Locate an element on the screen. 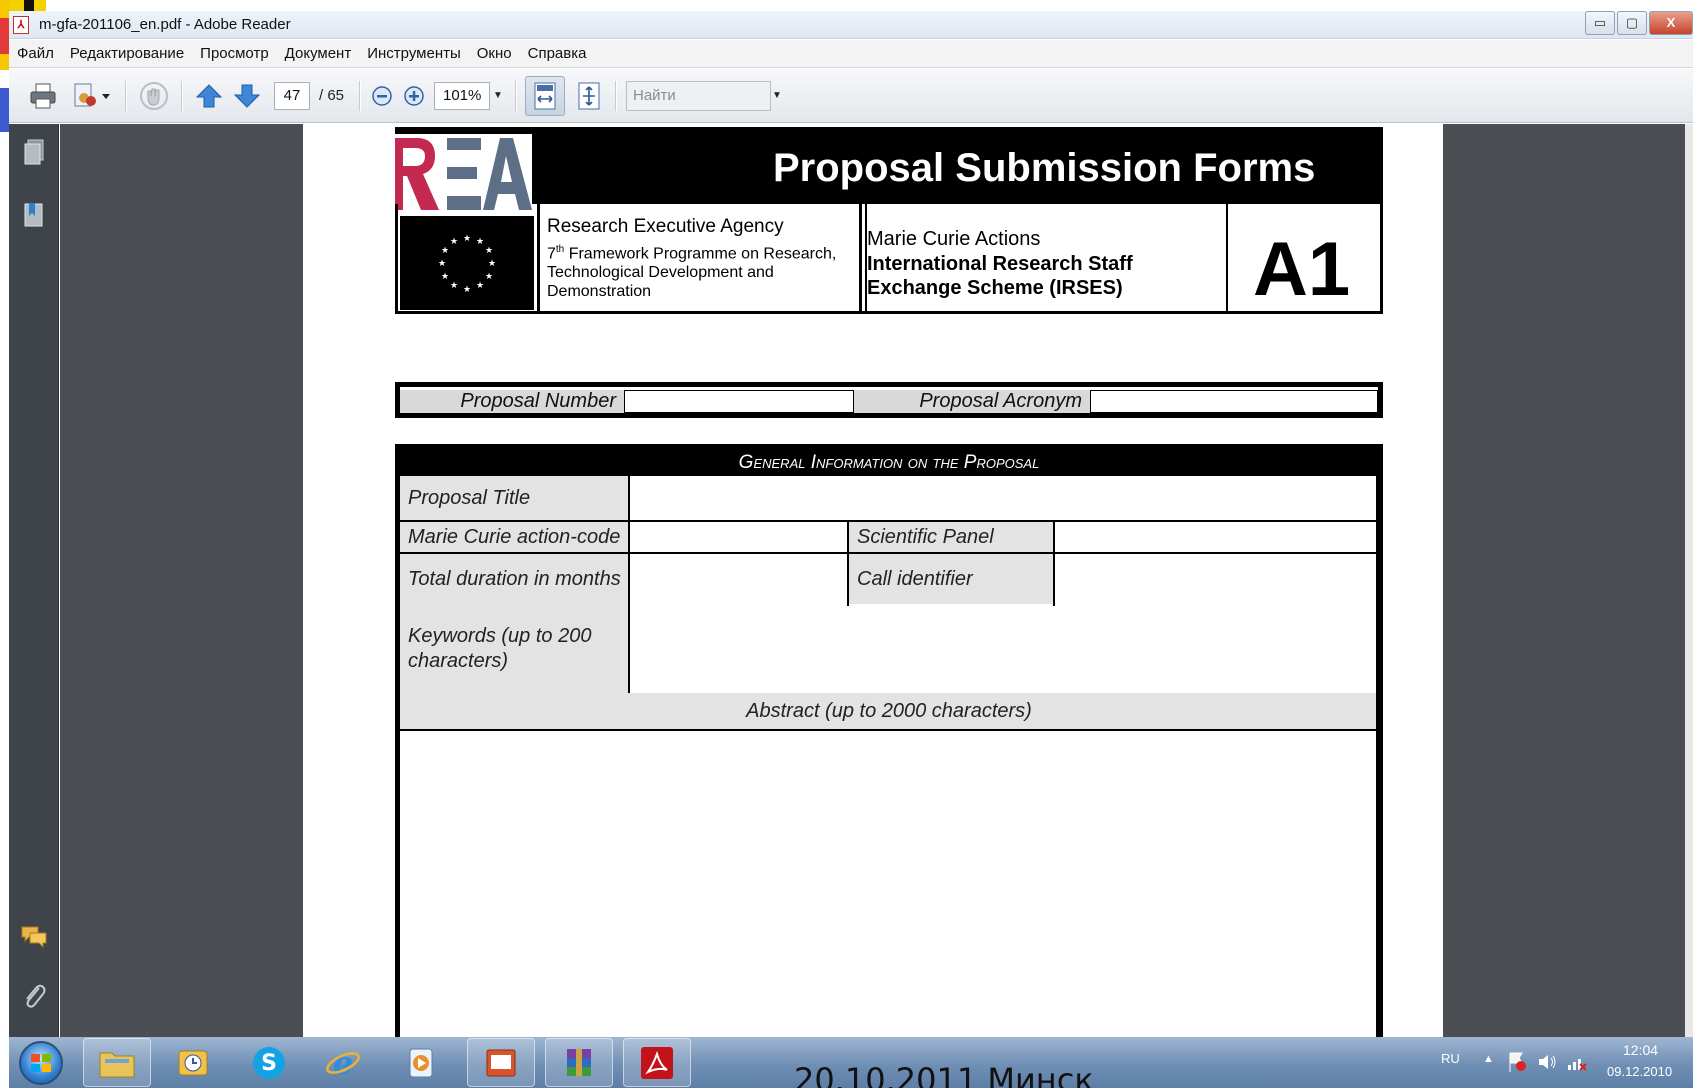 This screenshot has height=1088, width=1693. bookmarks-panel-button is located at coordinates (34, 215).